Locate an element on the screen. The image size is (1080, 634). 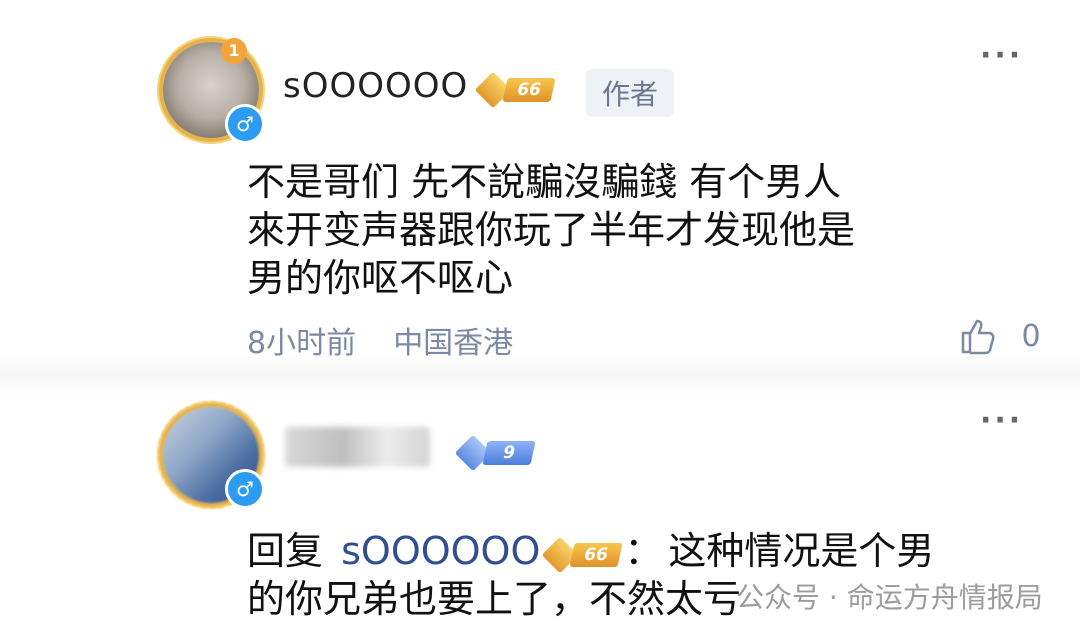
comment-body-line: 回复 sOOOOOO 66 ：这种情况是个男 is located at coordinates (590, 551).